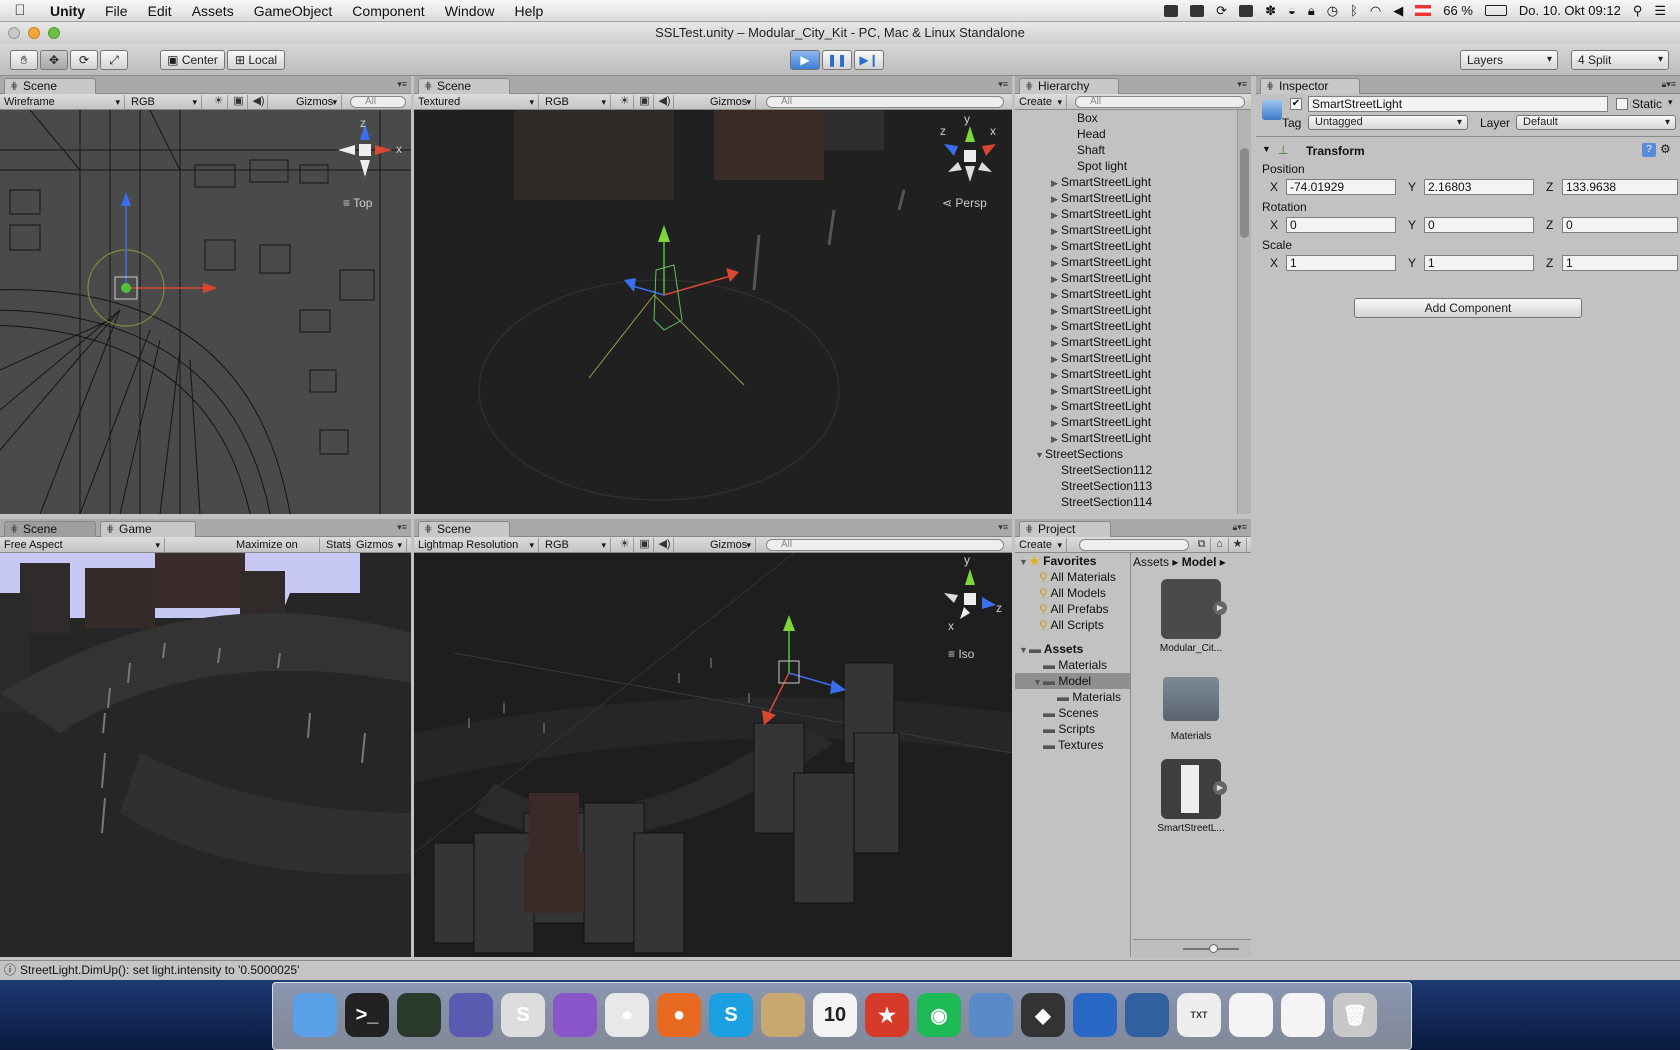  I want to click on render-mode-dropdown: RGB, so click(164, 102).